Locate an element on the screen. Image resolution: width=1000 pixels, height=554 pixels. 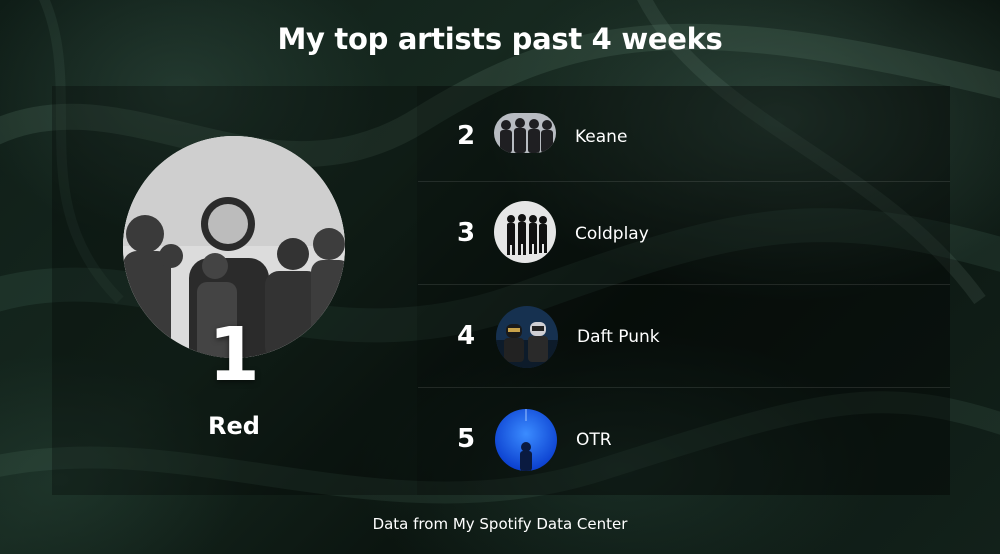
artist-name: Keane is located at coordinates (601, 137).